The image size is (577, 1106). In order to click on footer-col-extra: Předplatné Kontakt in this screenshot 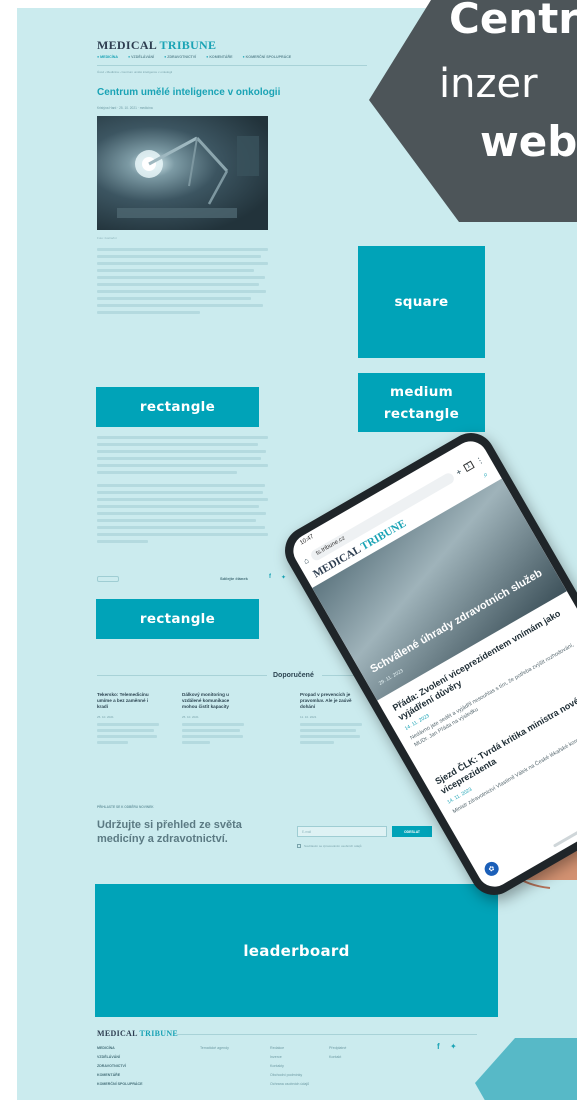, I will do `click(337, 1053)`.